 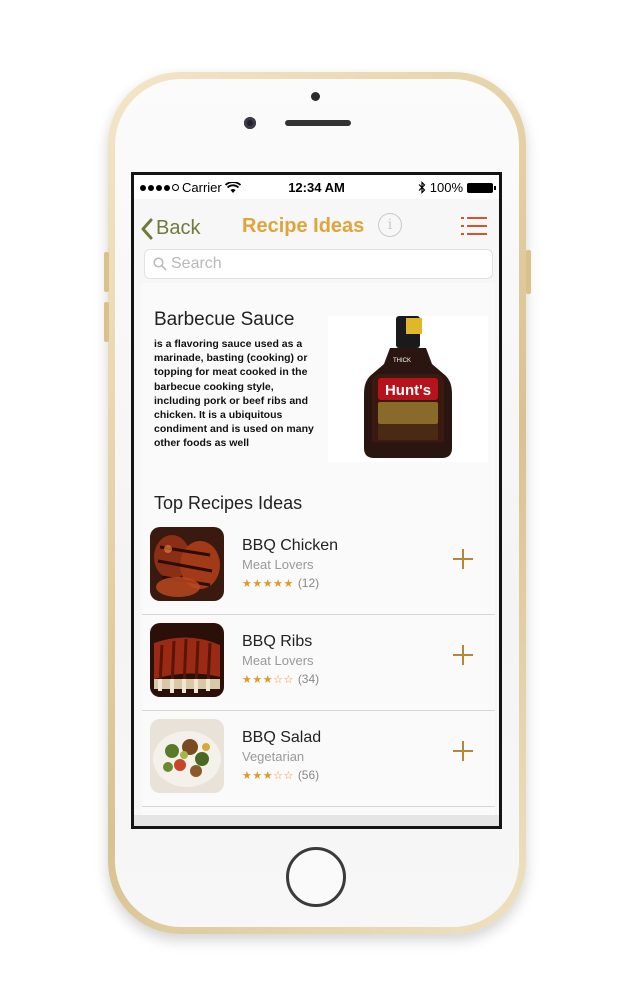 I want to click on back-button: Back, so click(x=170, y=228).